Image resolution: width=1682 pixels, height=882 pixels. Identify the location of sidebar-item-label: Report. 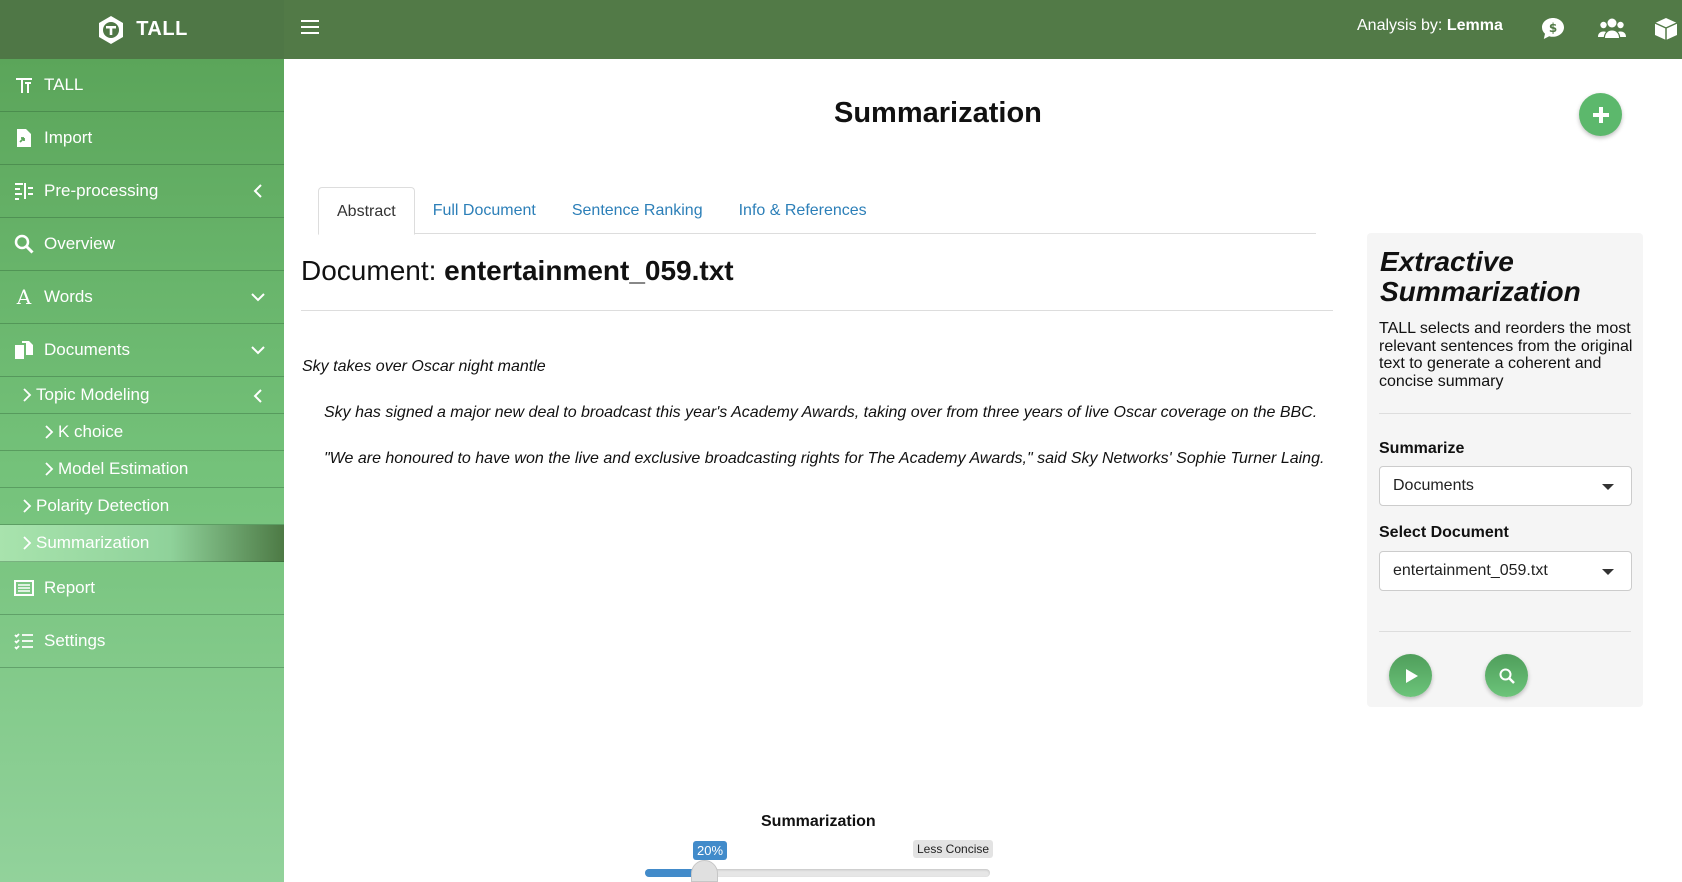
(70, 587).